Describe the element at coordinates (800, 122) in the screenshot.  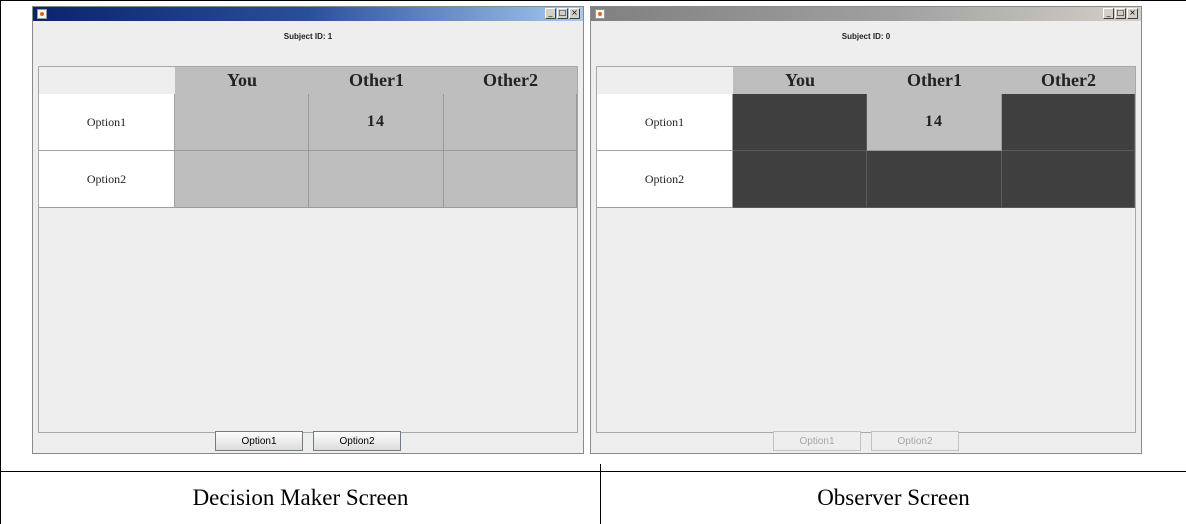
I see `cell-option1-you-hidden` at that location.